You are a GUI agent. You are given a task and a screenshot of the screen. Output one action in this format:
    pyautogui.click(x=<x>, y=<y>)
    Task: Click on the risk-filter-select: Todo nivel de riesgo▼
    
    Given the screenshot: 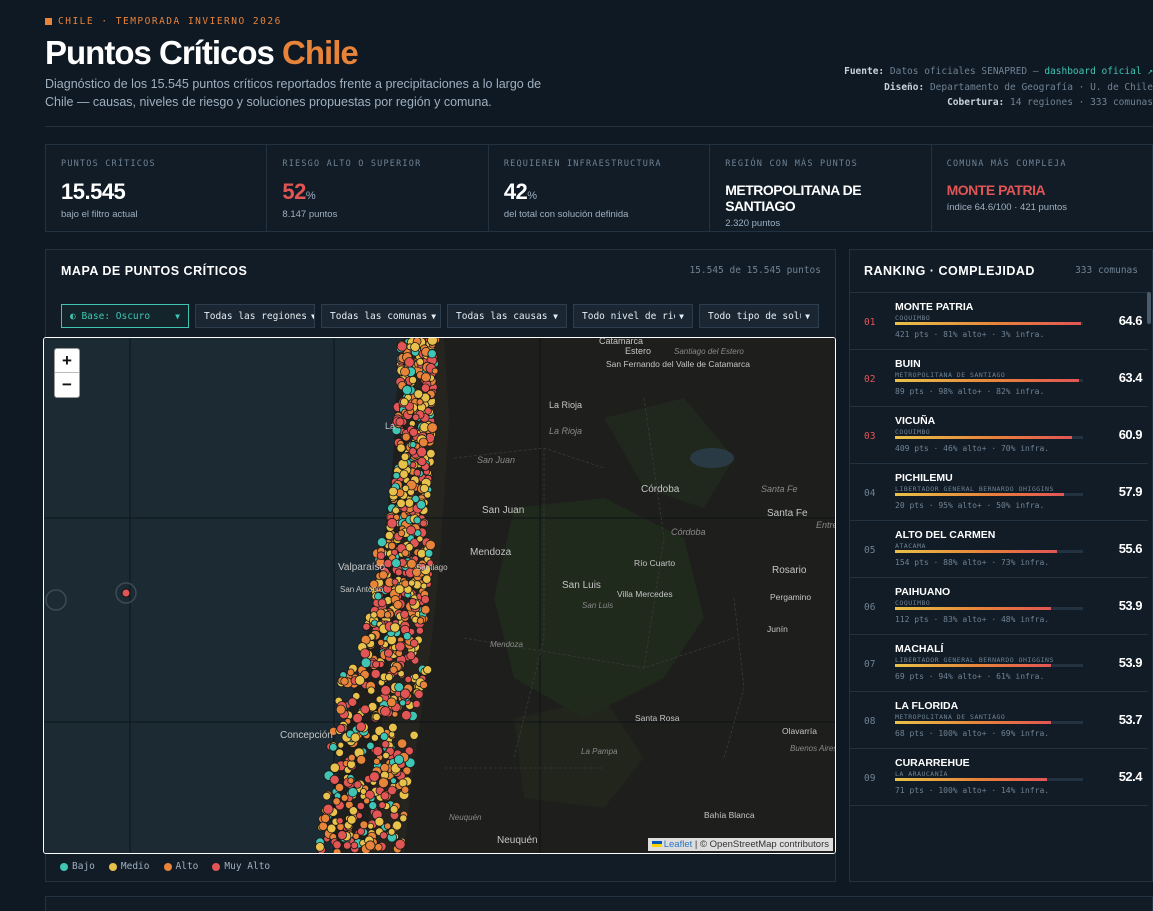 What is the action you would take?
    pyautogui.click(x=633, y=316)
    